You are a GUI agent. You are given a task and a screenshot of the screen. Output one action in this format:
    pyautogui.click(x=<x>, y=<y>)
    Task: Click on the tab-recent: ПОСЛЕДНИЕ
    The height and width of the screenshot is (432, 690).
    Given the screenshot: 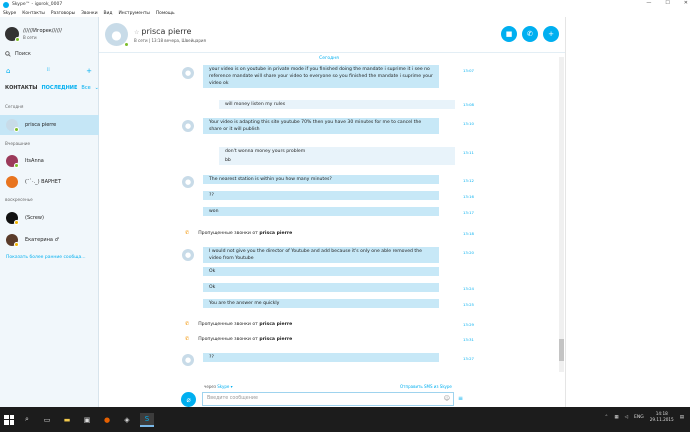 What is the action you would take?
    pyautogui.click(x=59, y=88)
    